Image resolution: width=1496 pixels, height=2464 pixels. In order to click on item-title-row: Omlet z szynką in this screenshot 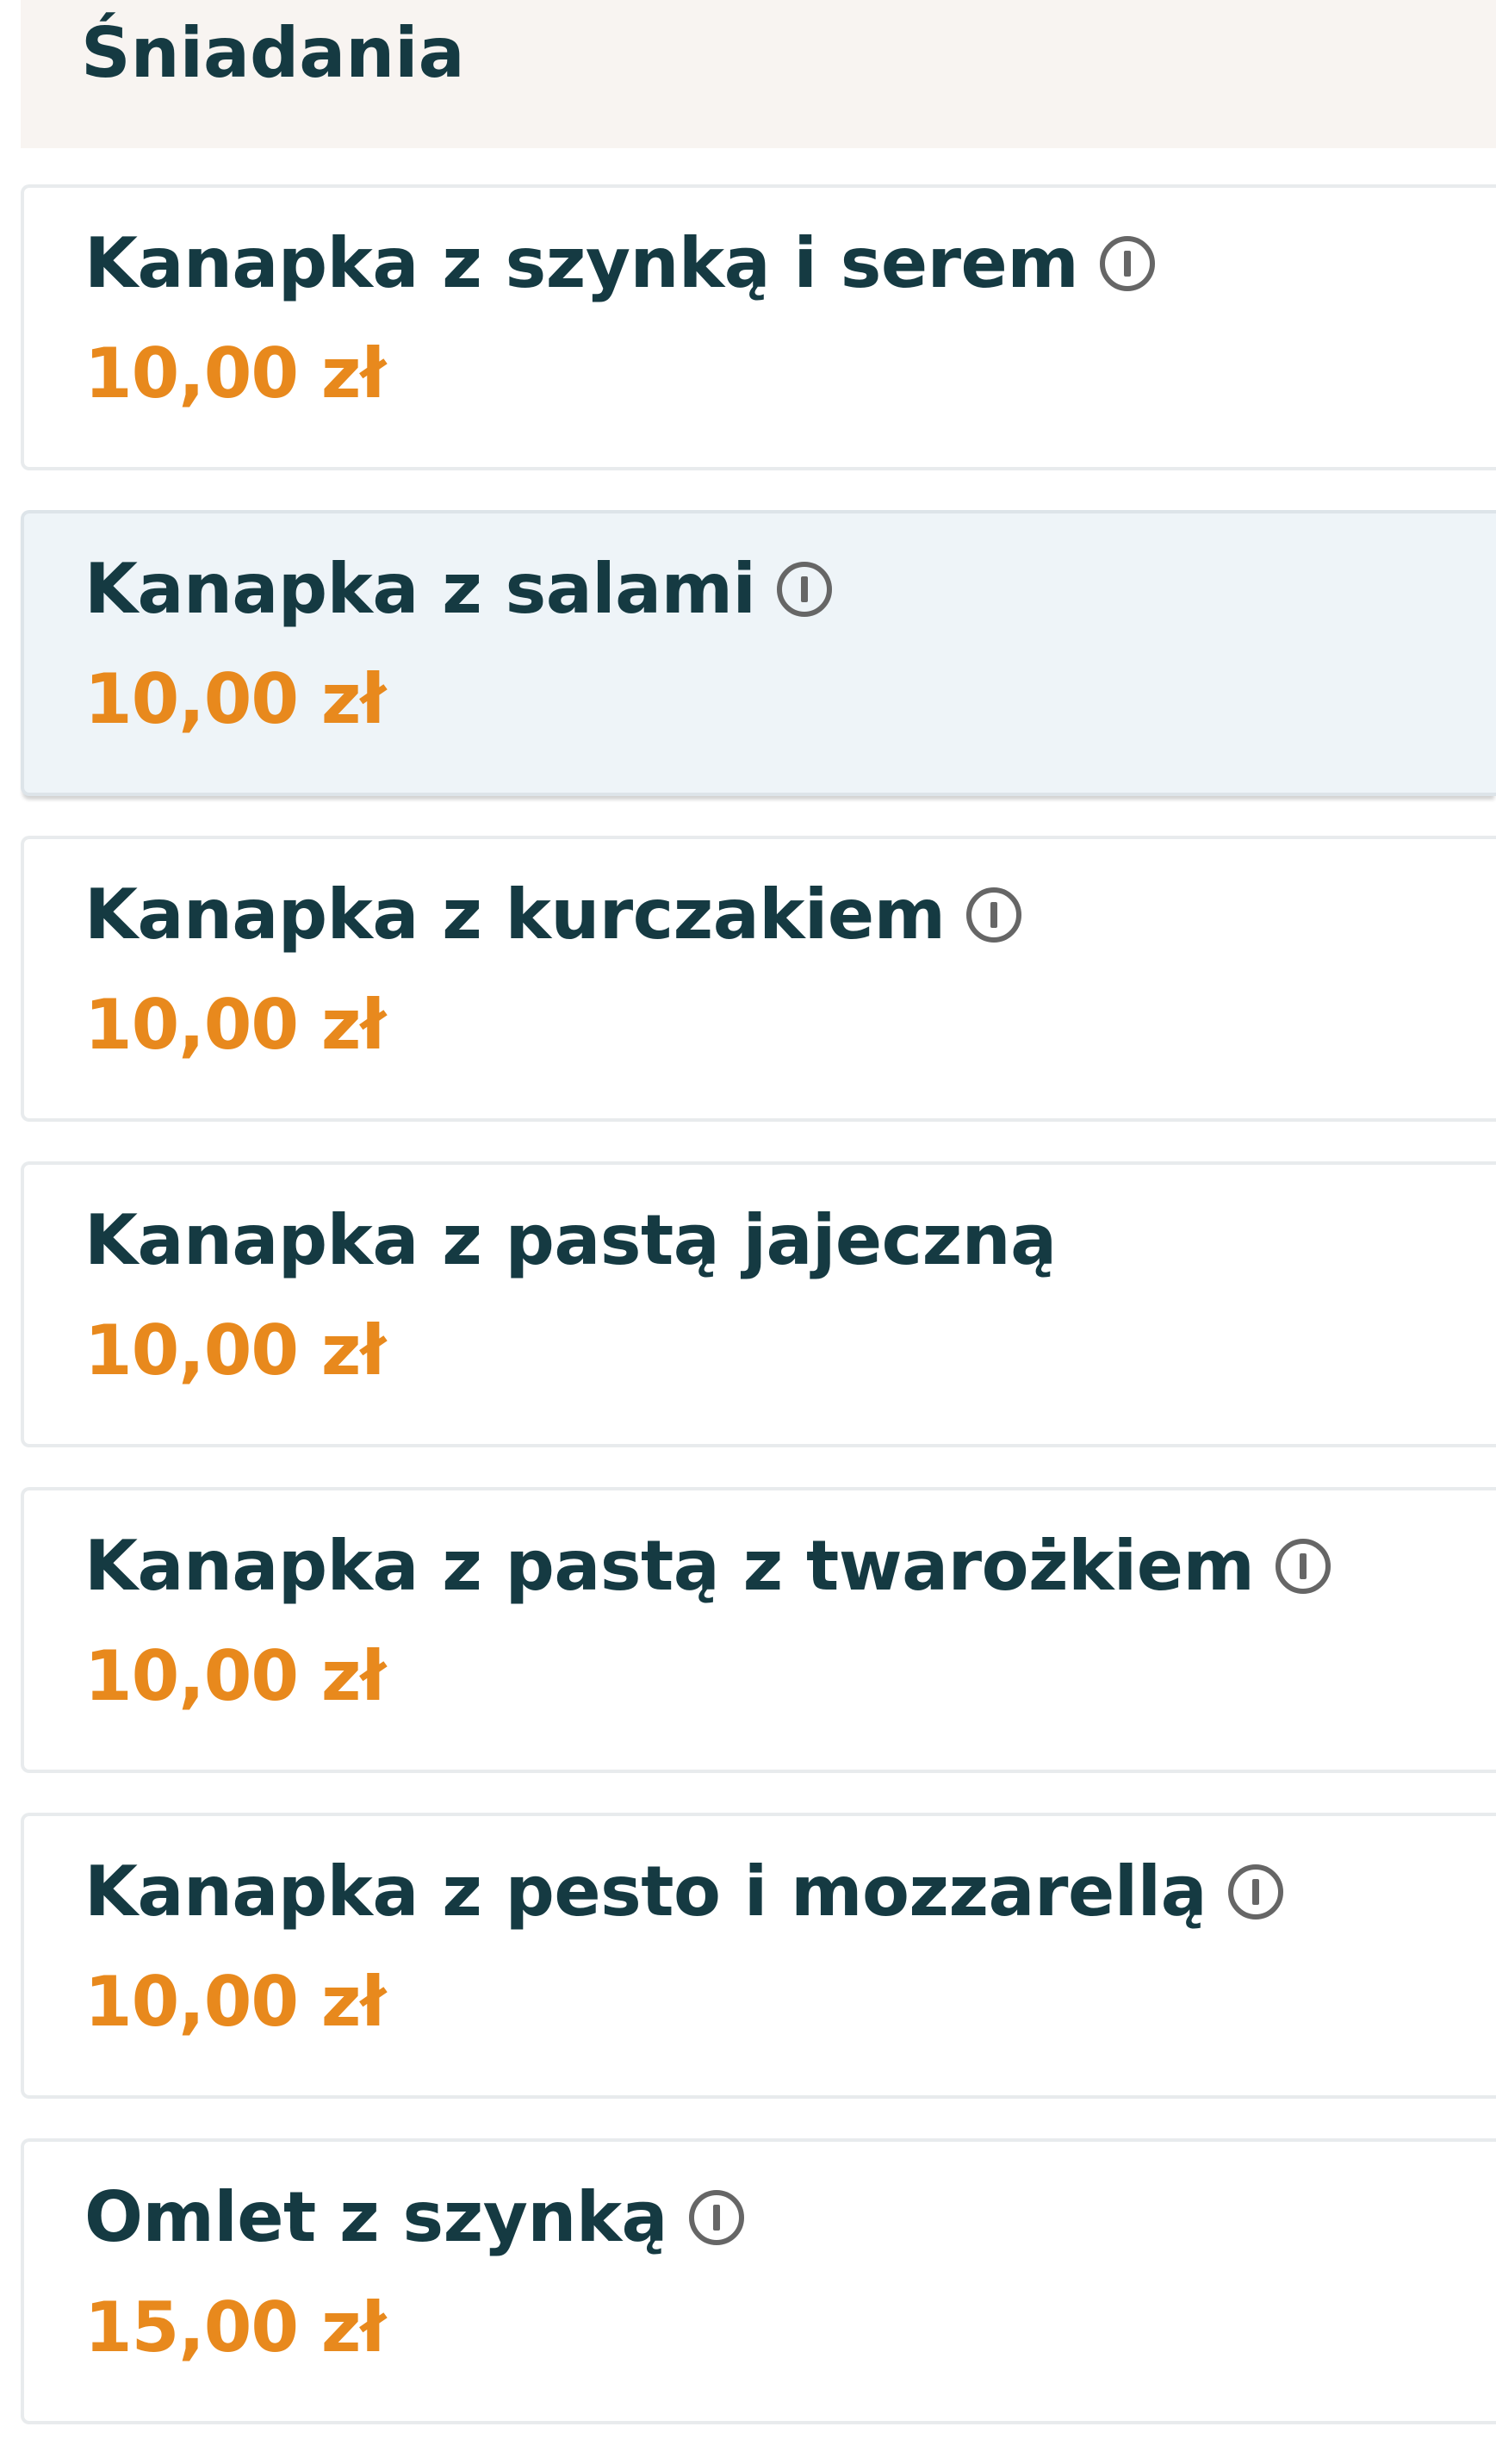, I will do `click(415, 2218)`.